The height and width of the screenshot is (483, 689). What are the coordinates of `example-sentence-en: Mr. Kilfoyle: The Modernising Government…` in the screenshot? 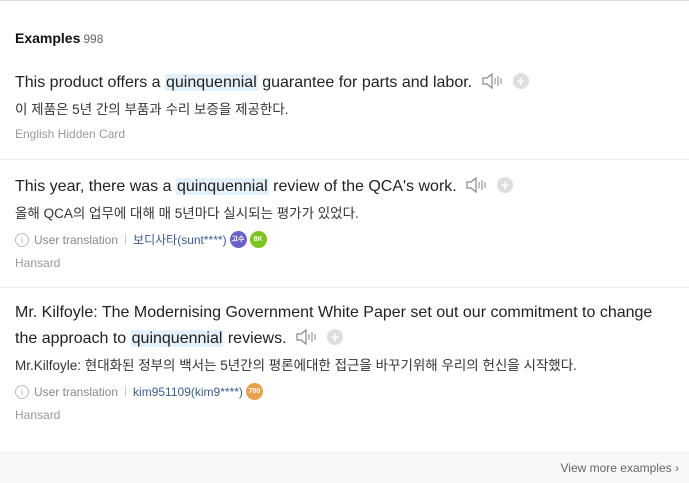 It's located at (335, 326).